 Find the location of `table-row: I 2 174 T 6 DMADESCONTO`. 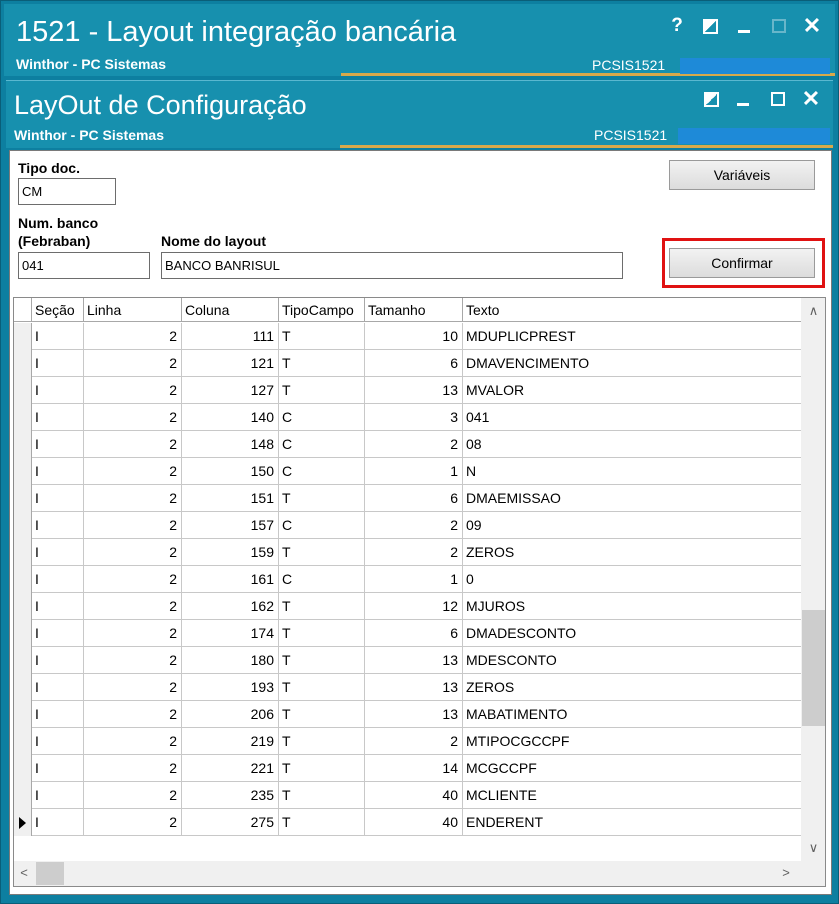

table-row: I 2 174 T 6 DMADESCONTO is located at coordinates (407, 633).